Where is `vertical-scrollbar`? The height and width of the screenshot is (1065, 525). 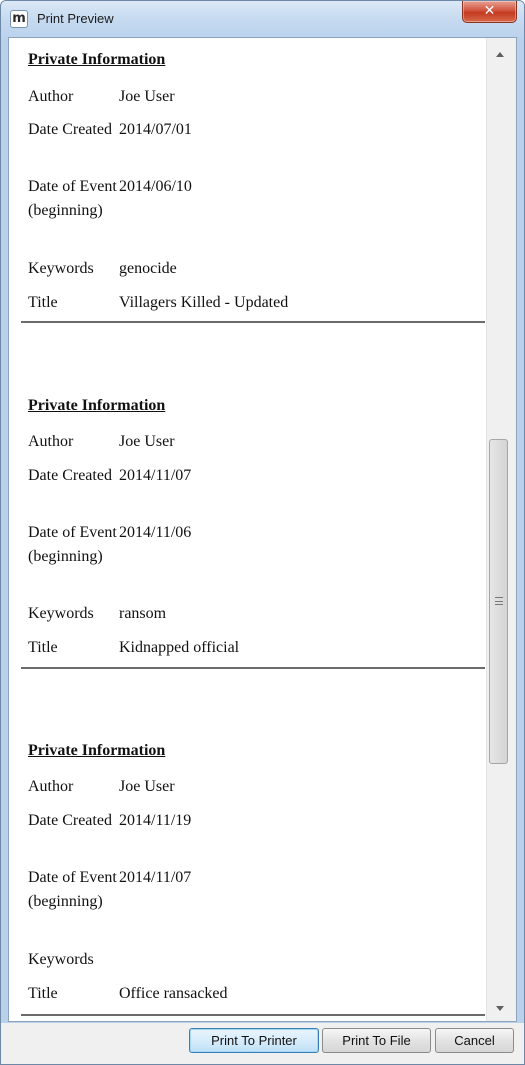
vertical-scrollbar is located at coordinates (501, 529).